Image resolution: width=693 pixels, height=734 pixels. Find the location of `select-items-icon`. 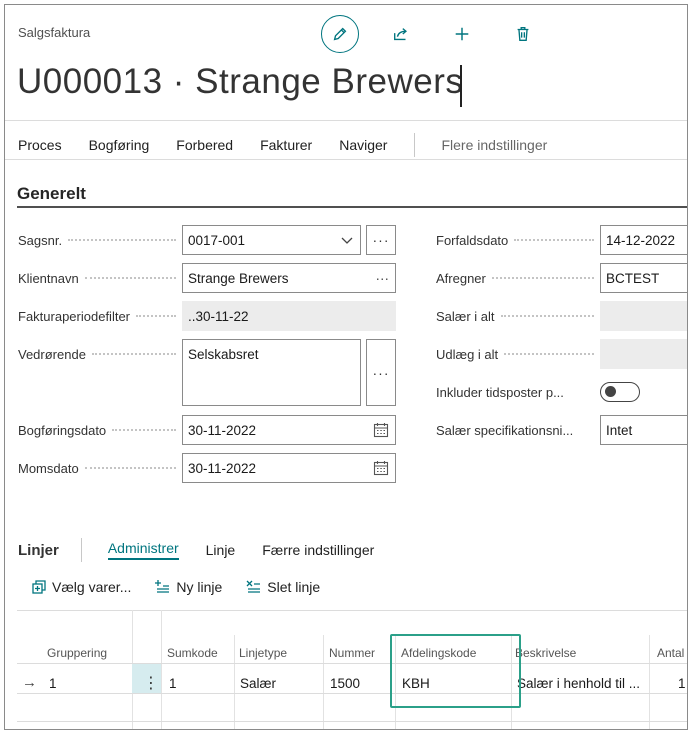

select-items-icon is located at coordinates (39, 587).